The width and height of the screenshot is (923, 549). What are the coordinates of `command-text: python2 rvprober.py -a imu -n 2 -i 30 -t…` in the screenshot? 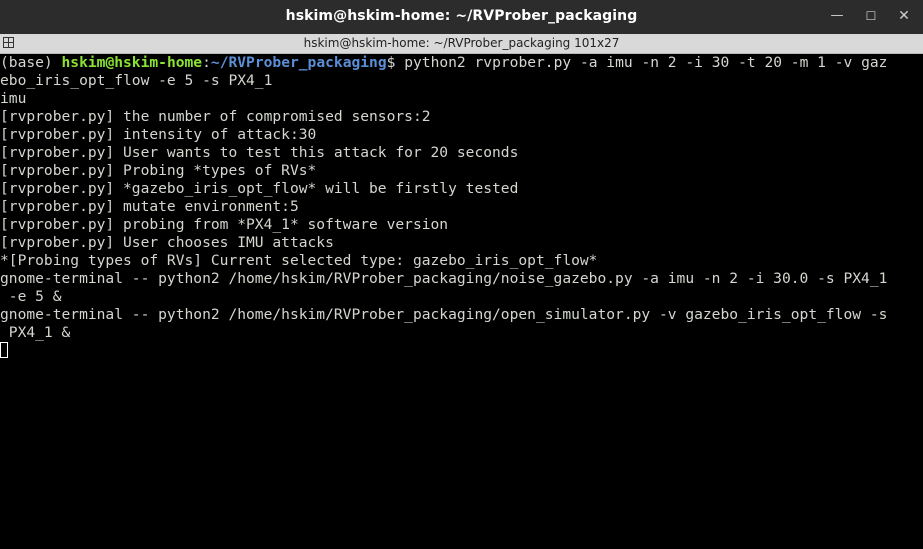 It's located at (646, 62).